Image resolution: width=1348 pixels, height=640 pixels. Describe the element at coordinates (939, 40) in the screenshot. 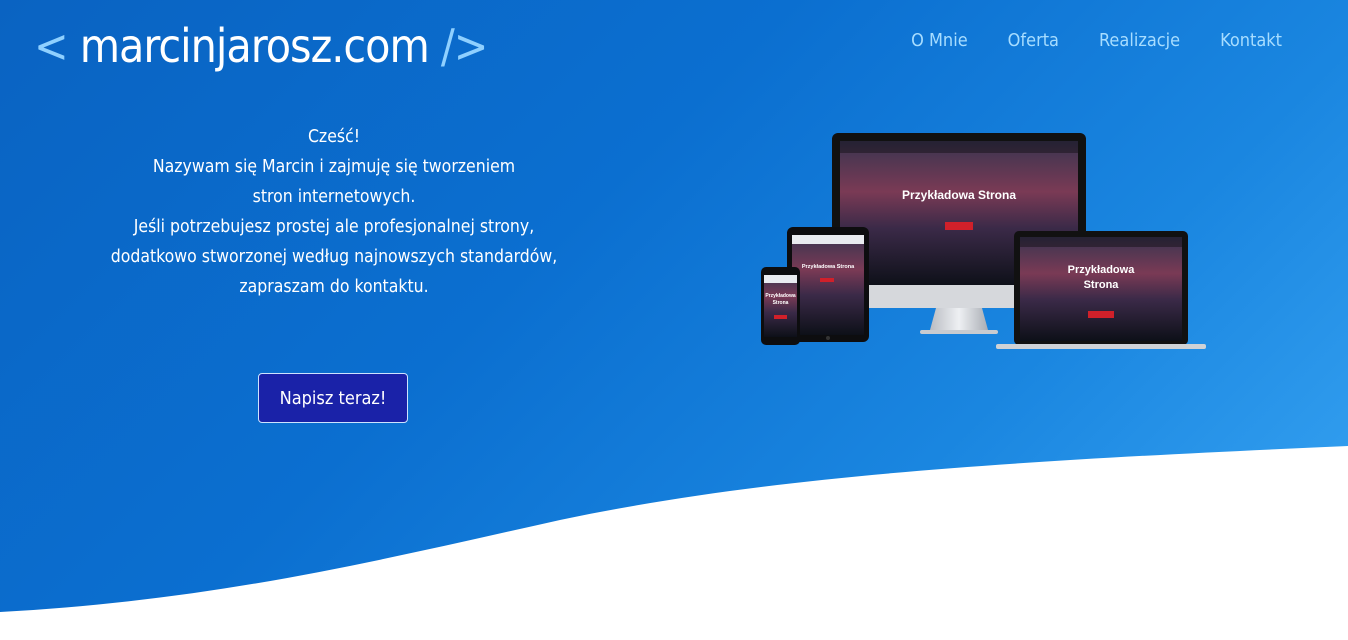

I see `nav-item-o-mnie: O Mnie` at that location.